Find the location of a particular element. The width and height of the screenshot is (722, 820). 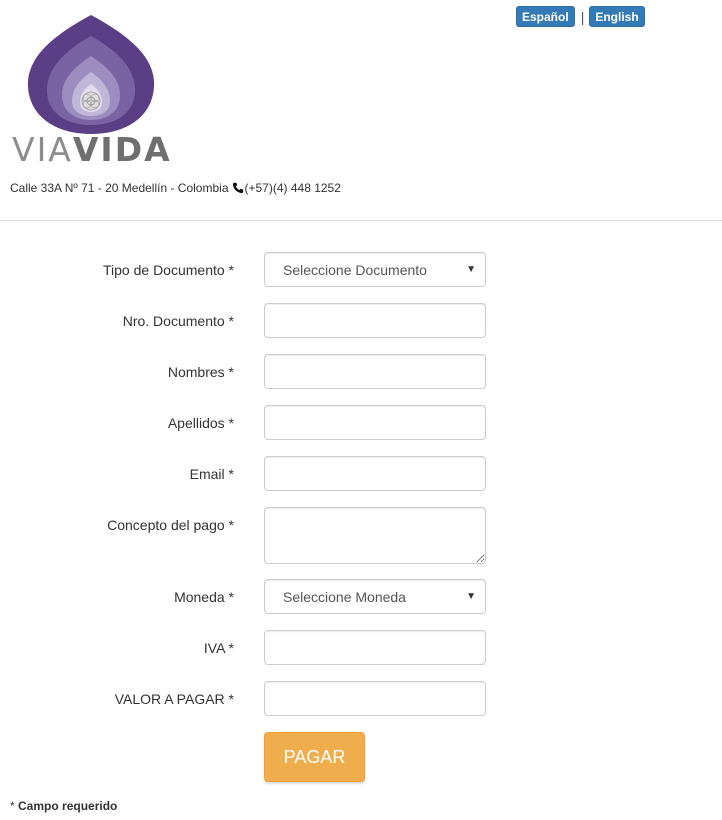

language-switcher: Español | English is located at coordinates (580, 16).